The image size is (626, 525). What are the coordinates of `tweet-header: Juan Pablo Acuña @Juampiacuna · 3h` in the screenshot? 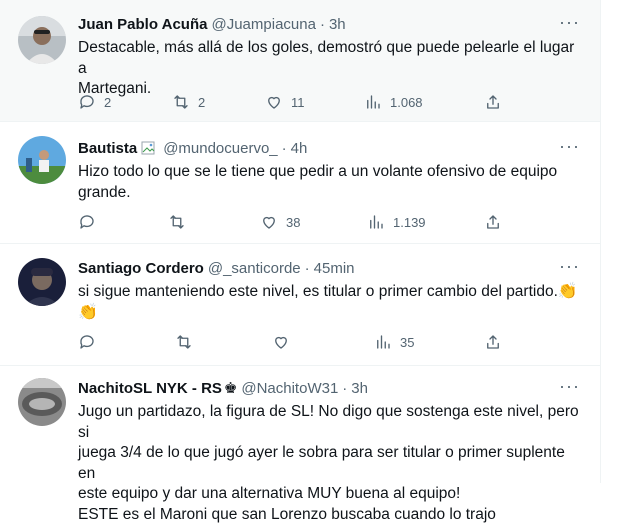 It's located at (331, 24).